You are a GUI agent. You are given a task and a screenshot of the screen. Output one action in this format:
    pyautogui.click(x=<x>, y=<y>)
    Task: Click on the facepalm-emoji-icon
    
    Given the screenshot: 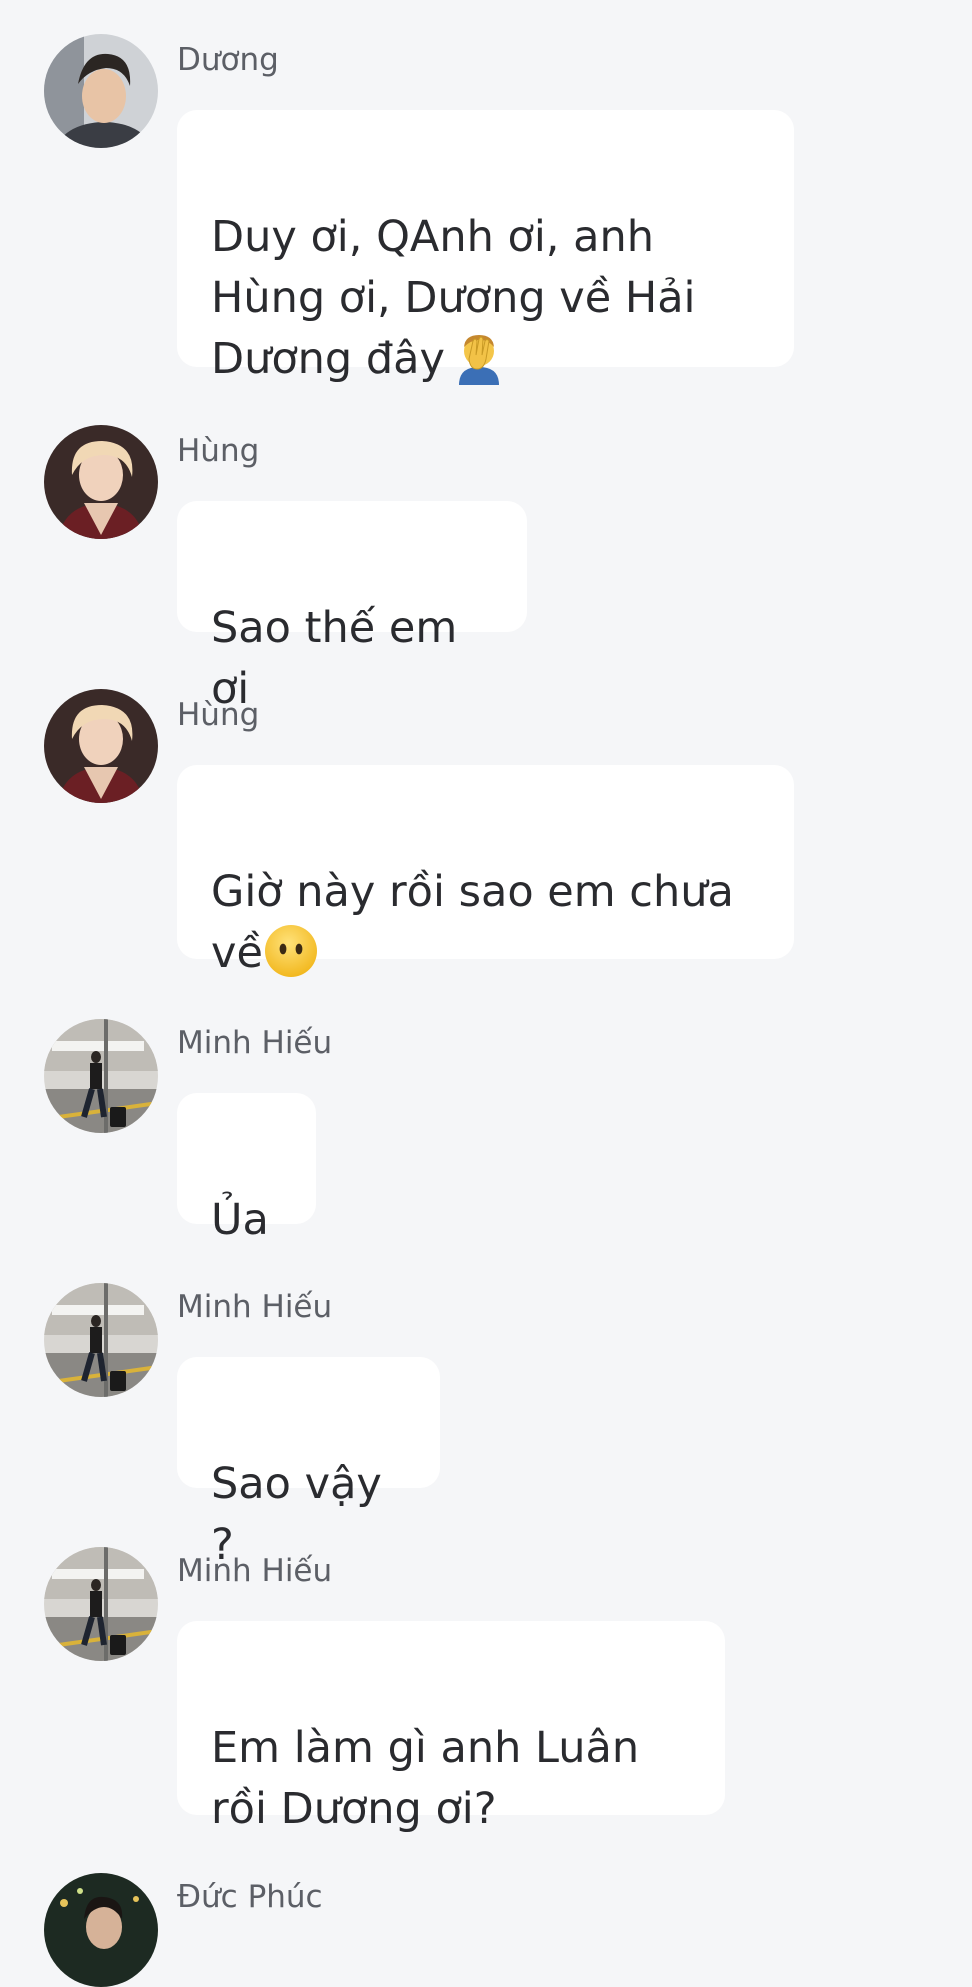 What is the action you would take?
    pyautogui.click(x=479, y=357)
    